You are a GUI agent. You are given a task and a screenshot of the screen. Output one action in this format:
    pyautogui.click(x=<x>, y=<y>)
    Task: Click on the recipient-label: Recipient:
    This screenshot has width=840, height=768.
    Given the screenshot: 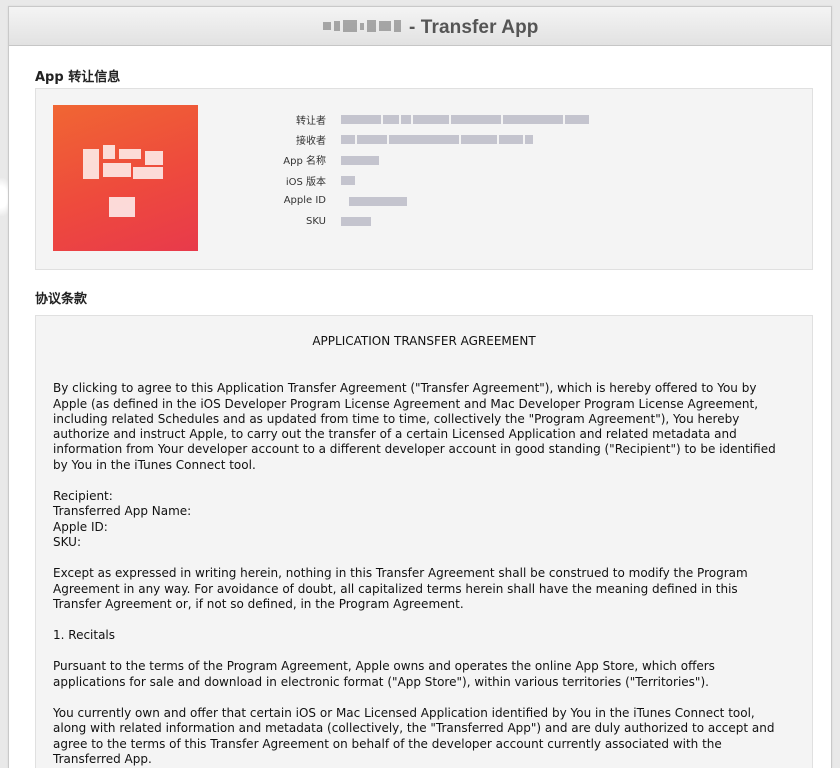 What is the action you would take?
    pyautogui.click(x=83, y=496)
    